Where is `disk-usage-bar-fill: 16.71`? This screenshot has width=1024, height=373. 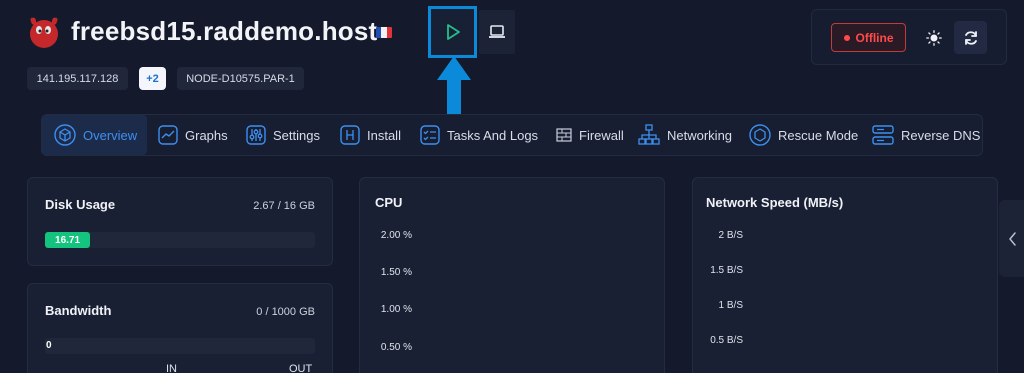
disk-usage-bar-fill: 16.71 is located at coordinates (68, 240).